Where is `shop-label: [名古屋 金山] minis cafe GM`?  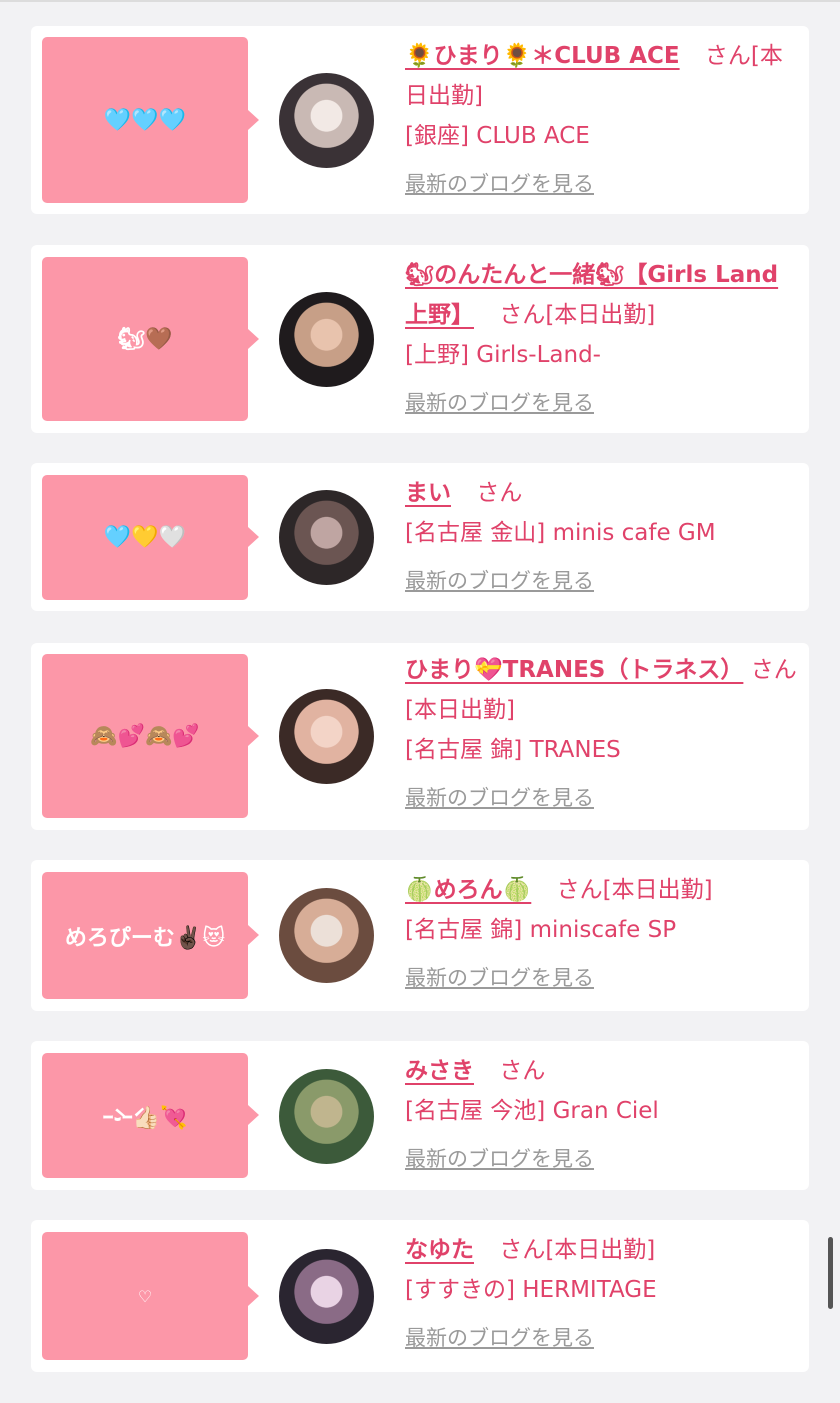
shop-label: [名古屋 金山] minis cafe GM is located at coordinates (560, 533).